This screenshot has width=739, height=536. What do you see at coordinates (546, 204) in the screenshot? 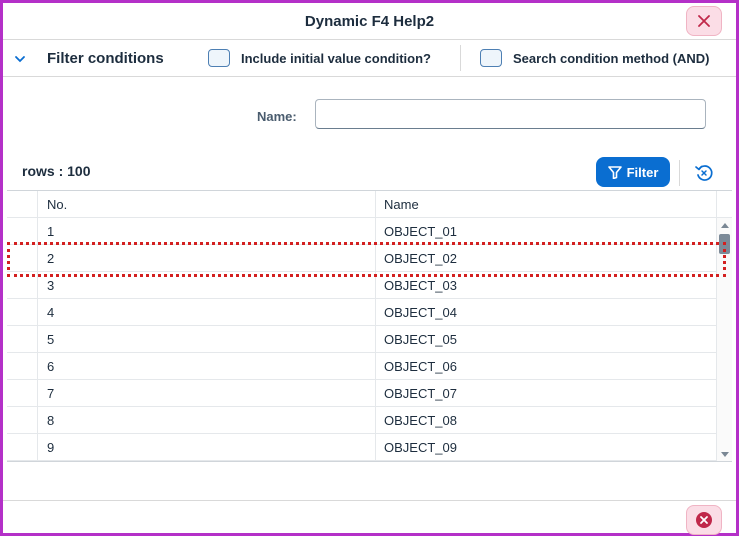
I see `column-header-name: Name` at bounding box center [546, 204].